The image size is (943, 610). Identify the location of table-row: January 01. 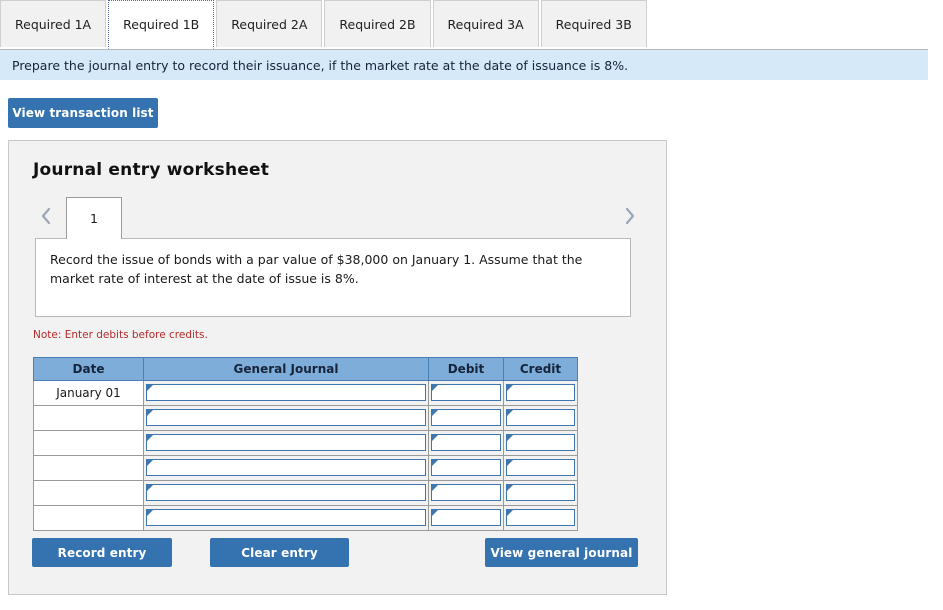
(305, 393).